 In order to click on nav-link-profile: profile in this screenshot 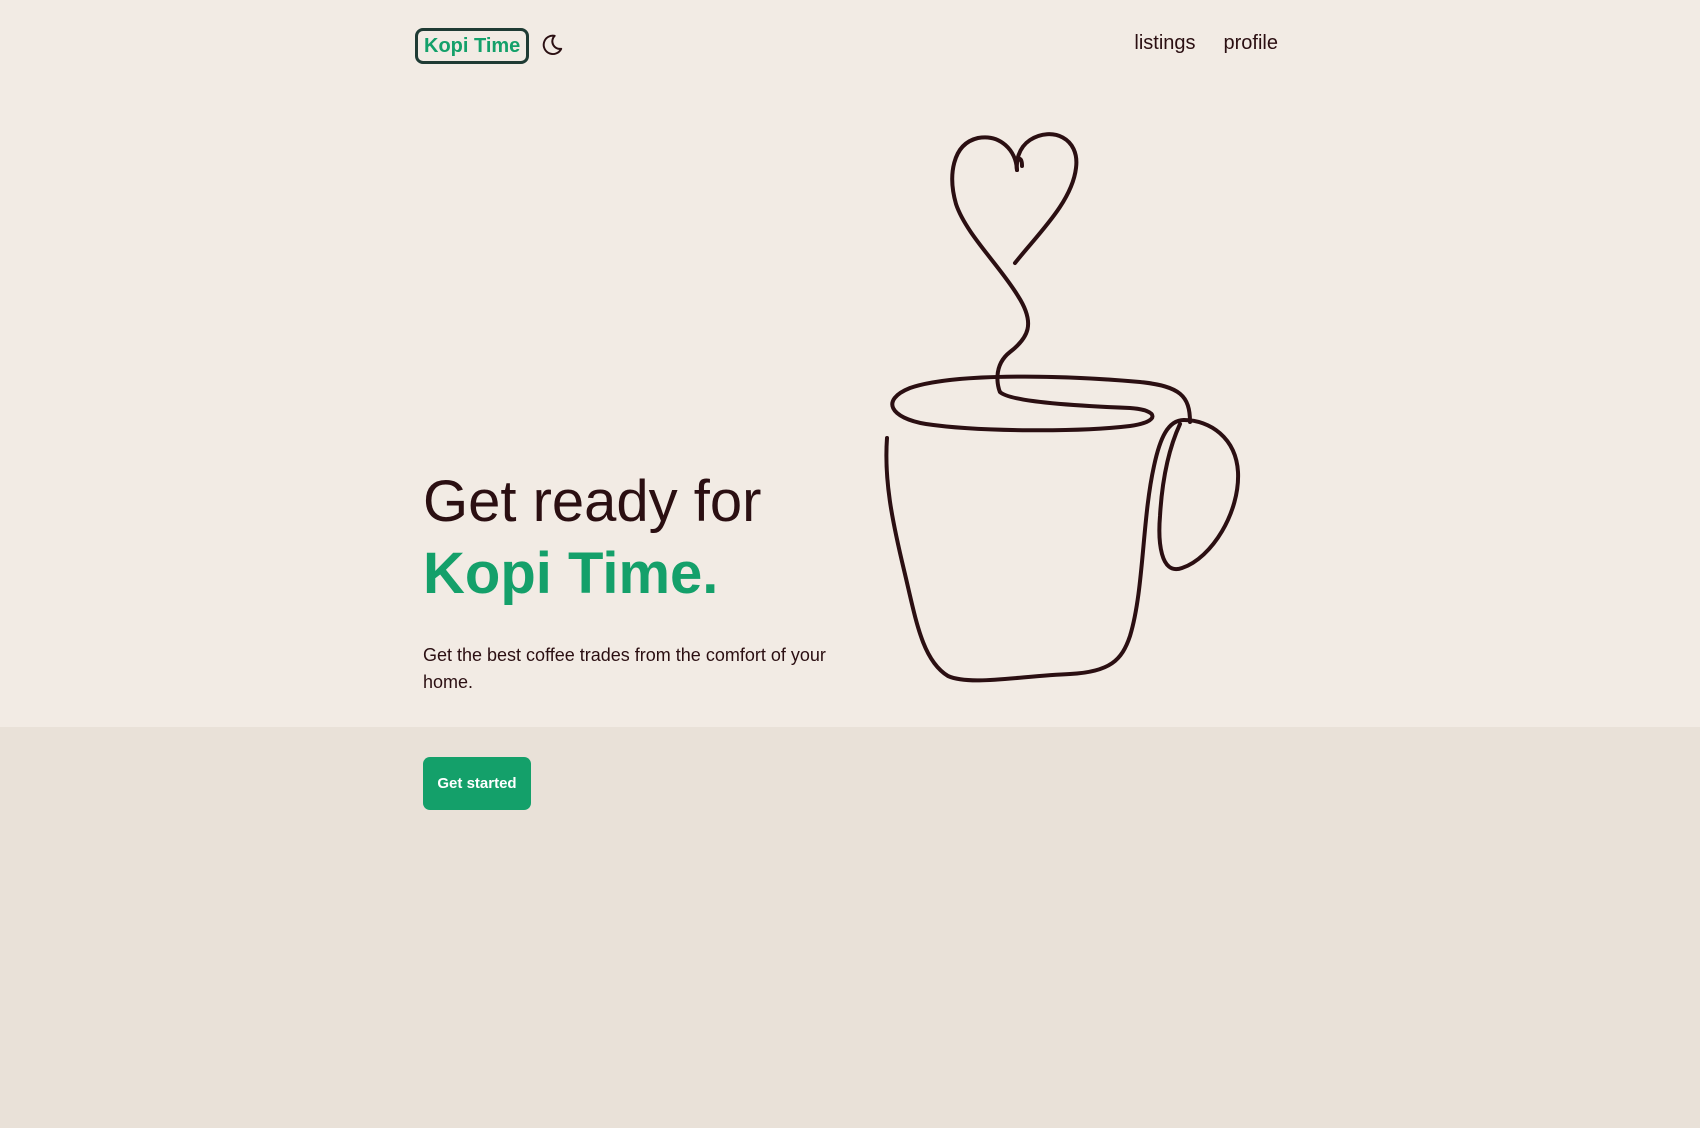, I will do `click(1251, 43)`.